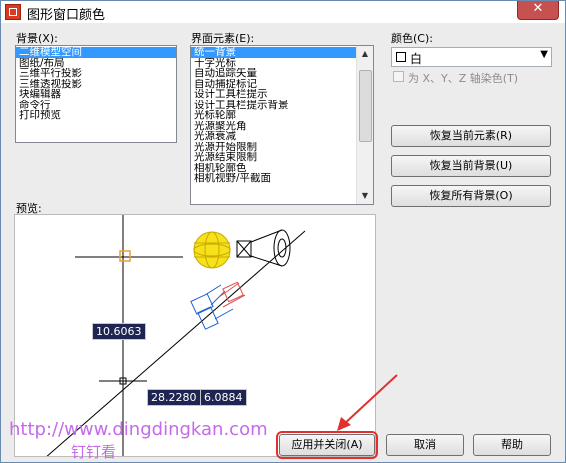  I want to click on list-item: 三维透视投影, so click(96, 84).